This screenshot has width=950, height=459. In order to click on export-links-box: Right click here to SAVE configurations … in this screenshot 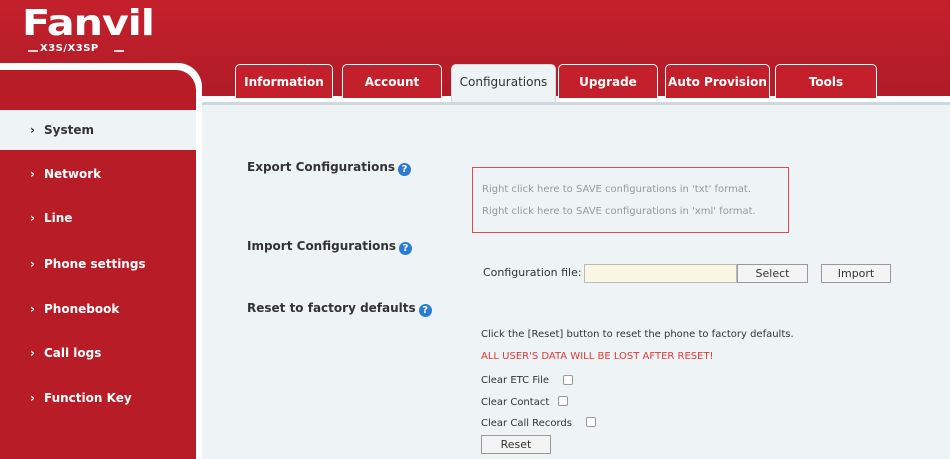, I will do `click(630, 200)`.